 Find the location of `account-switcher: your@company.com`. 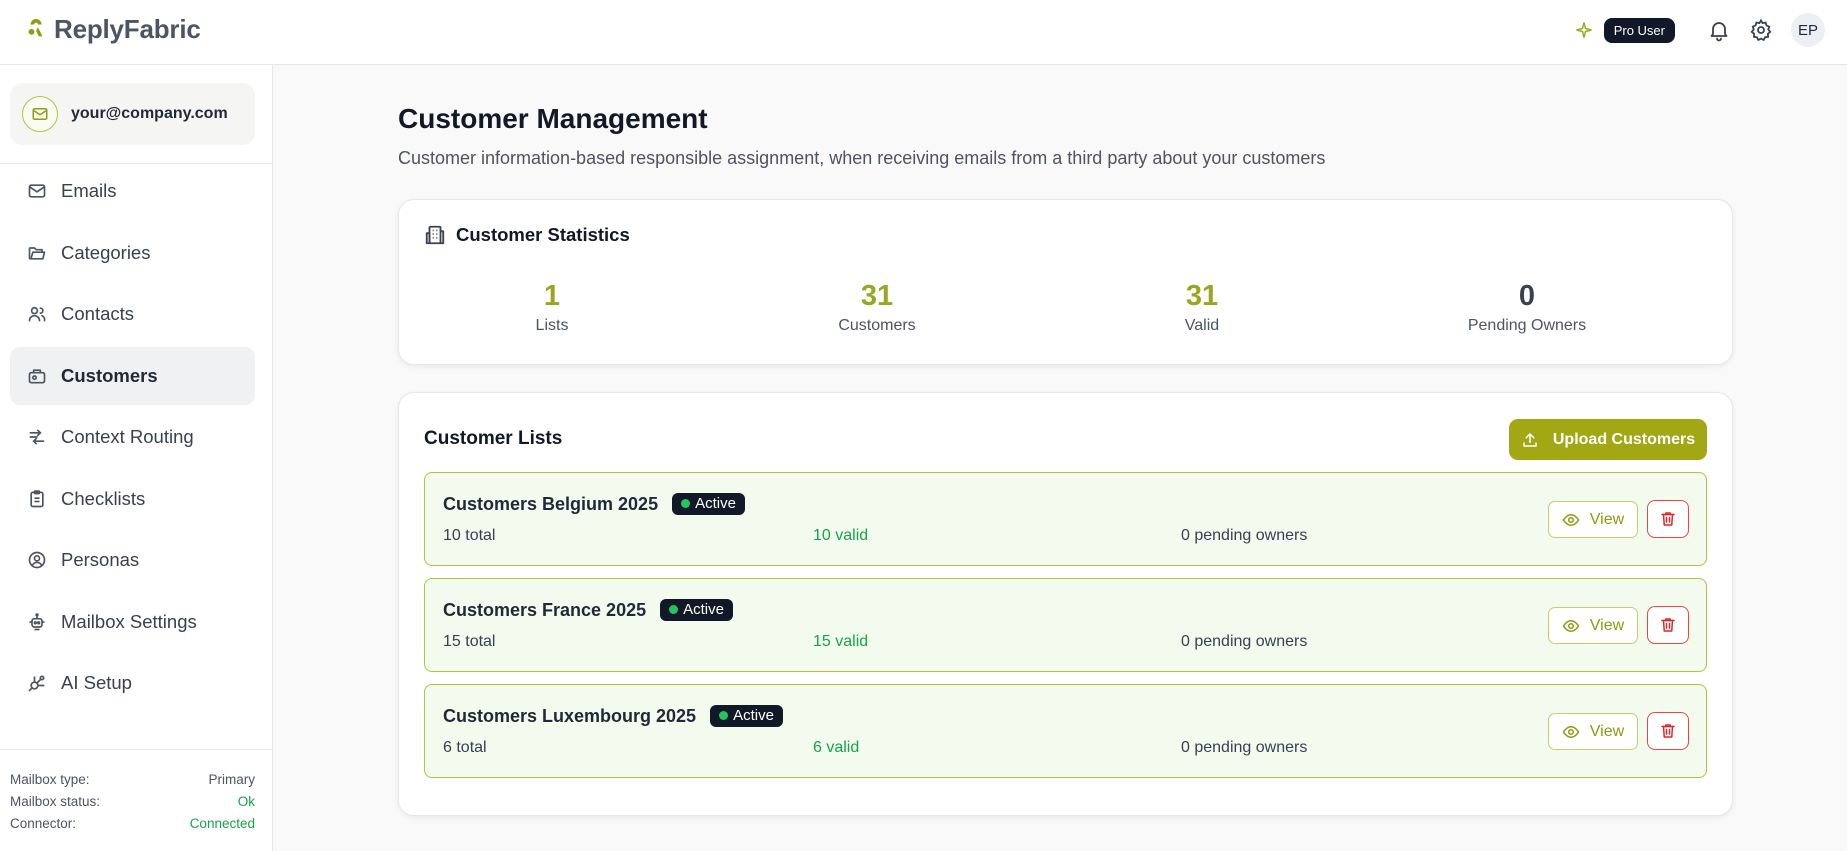

account-switcher: your@company.com is located at coordinates (132, 114).